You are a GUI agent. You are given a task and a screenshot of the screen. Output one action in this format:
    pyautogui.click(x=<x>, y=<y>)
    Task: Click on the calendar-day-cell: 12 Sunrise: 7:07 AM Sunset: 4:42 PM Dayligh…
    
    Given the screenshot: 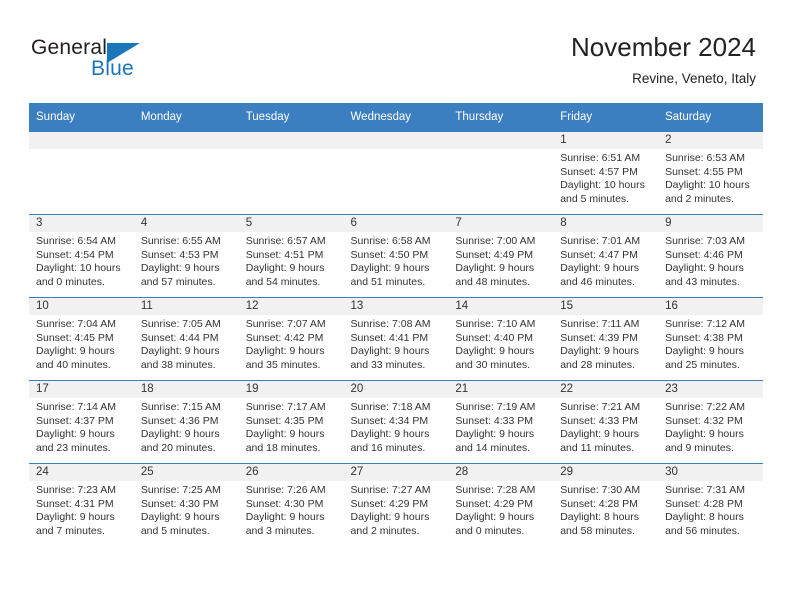 What is the action you would take?
    pyautogui.click(x=291, y=339)
    